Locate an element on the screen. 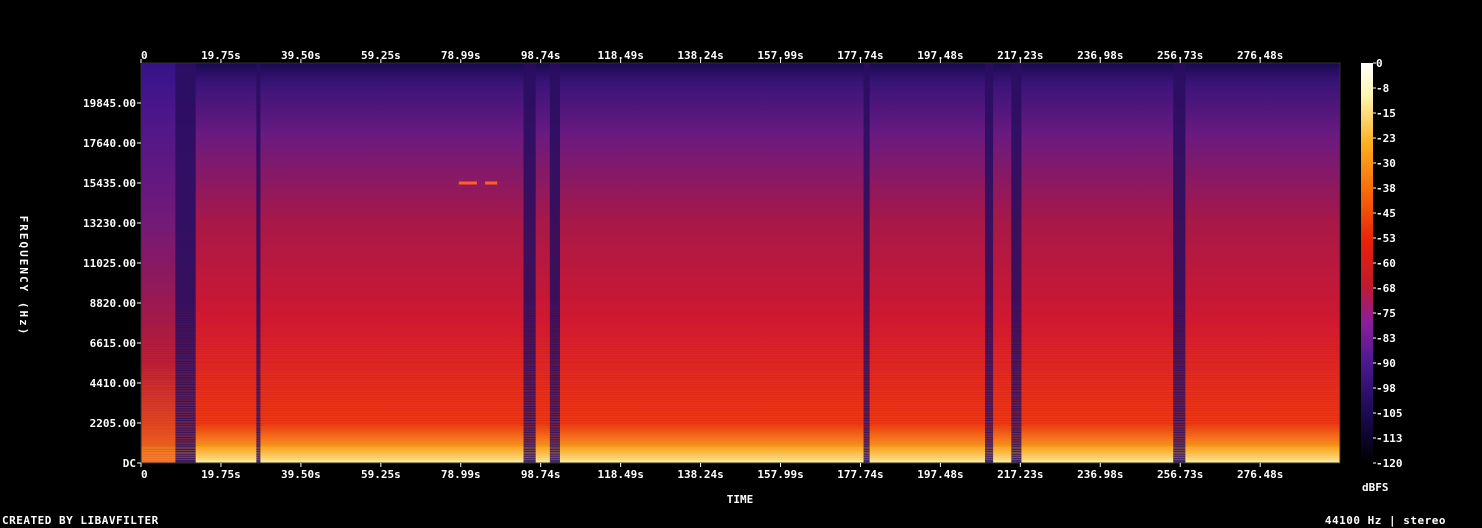 The width and height of the screenshot is (1482, 528). x-tick-label-bottom: 19.75s is located at coordinates (221, 474).